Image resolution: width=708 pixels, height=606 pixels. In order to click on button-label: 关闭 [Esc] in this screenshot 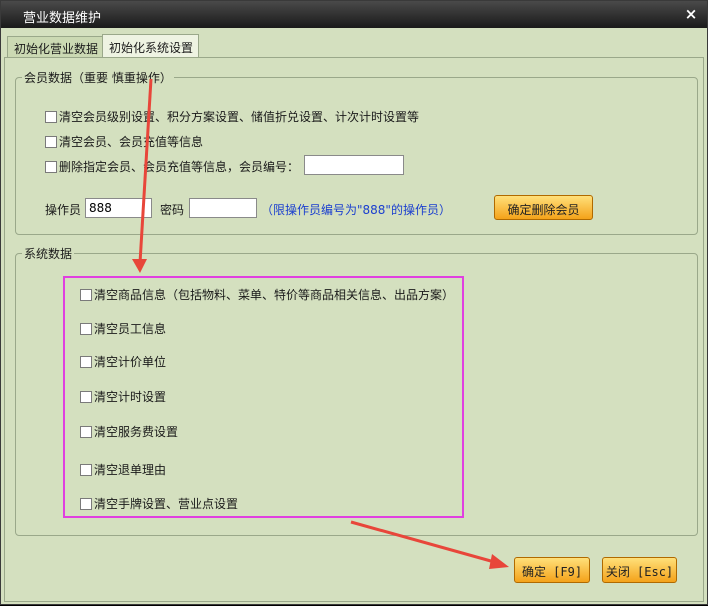, I will do `click(639, 572)`.